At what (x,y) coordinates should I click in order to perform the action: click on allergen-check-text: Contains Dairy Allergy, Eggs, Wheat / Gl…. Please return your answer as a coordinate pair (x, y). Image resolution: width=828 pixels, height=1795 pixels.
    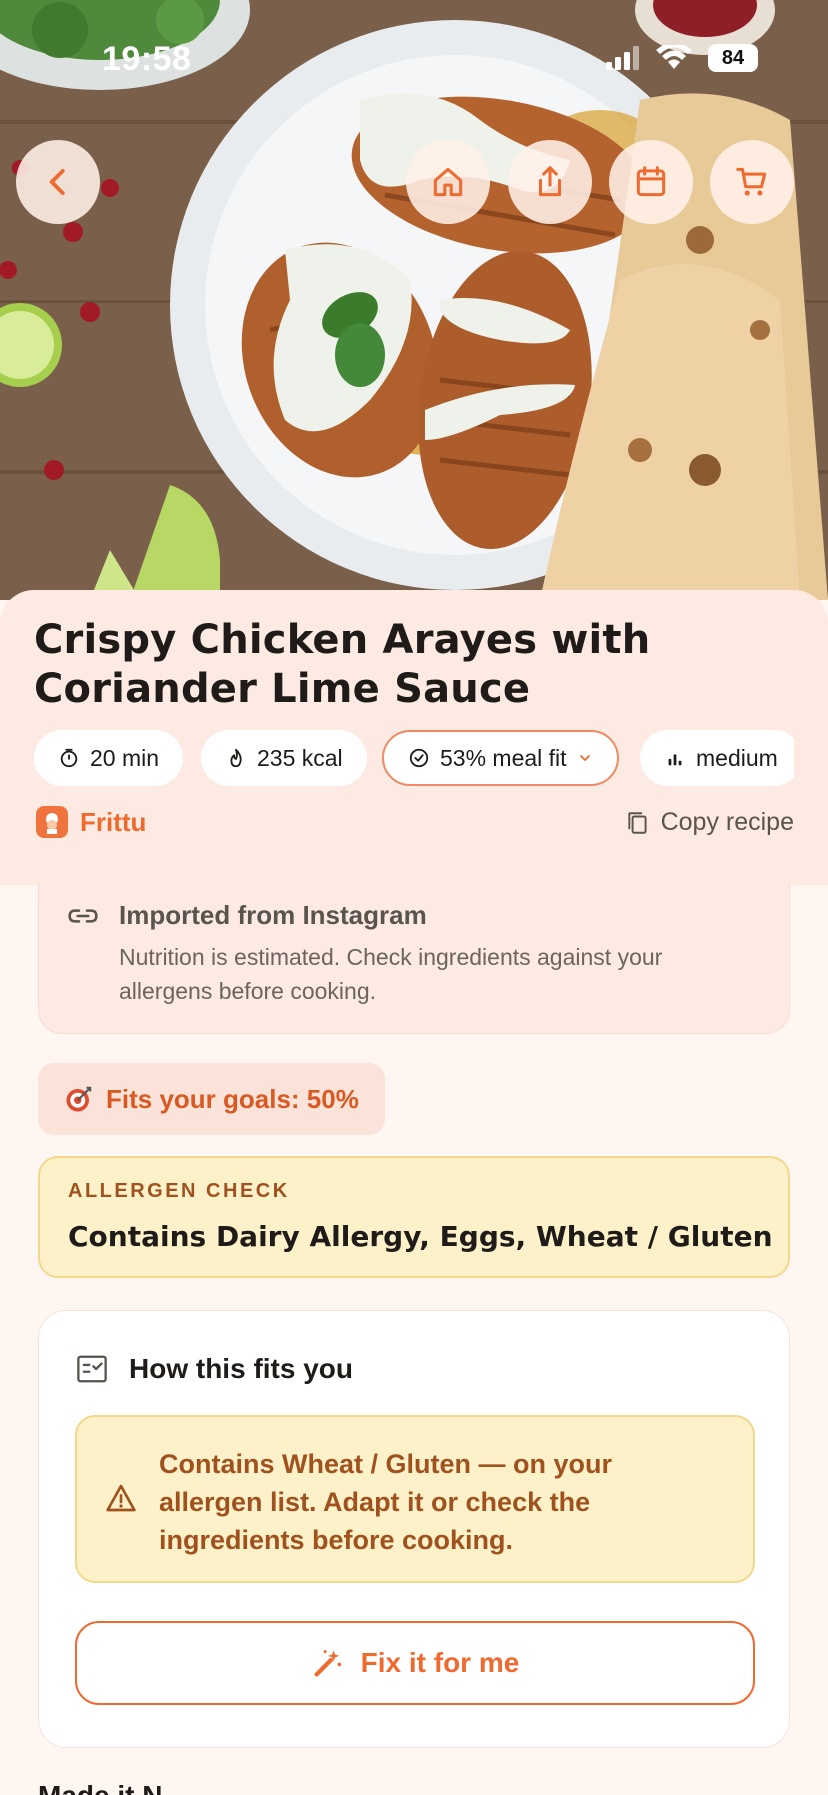
    Looking at the image, I should click on (420, 1236).